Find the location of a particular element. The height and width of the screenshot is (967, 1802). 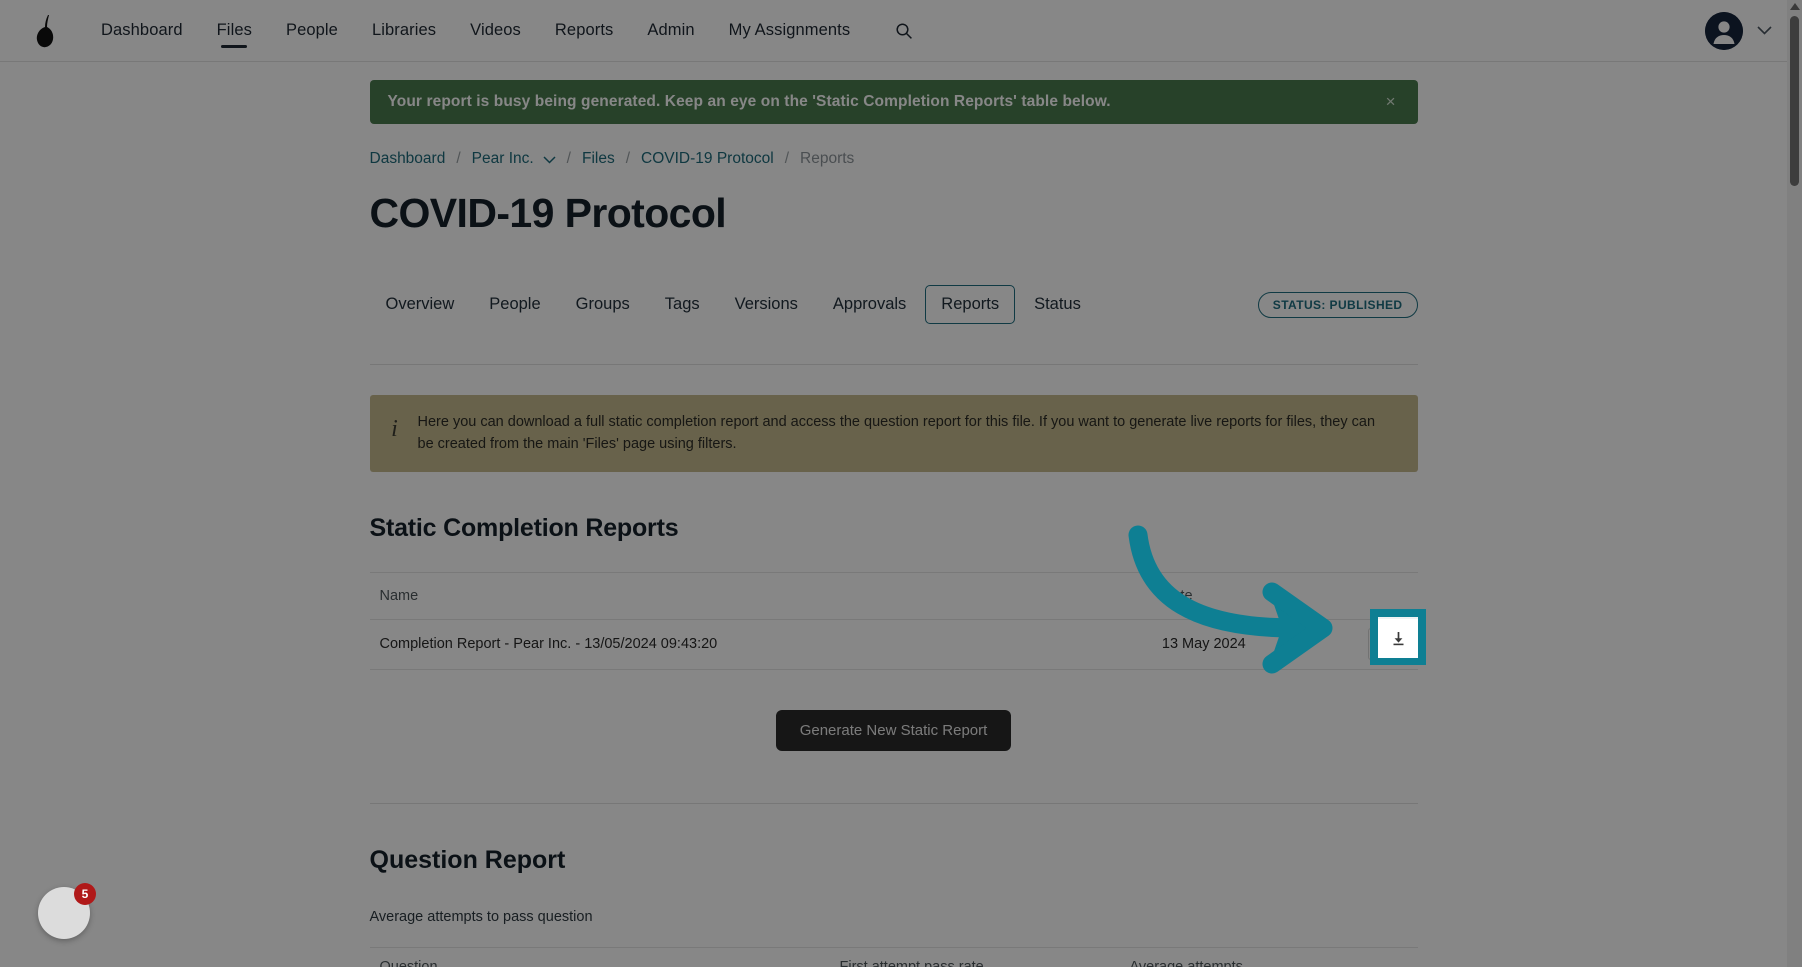

report-date: 13 May 2024 is located at coordinates (1203, 644).